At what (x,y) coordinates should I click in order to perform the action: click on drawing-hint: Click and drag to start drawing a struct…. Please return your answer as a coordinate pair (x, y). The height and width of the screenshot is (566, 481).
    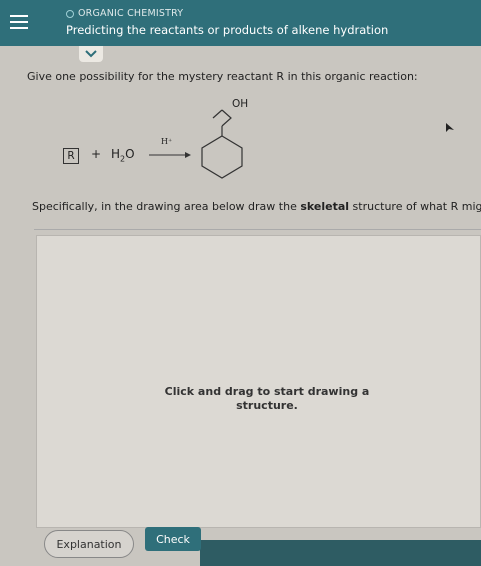
    Looking at the image, I should click on (267, 398).